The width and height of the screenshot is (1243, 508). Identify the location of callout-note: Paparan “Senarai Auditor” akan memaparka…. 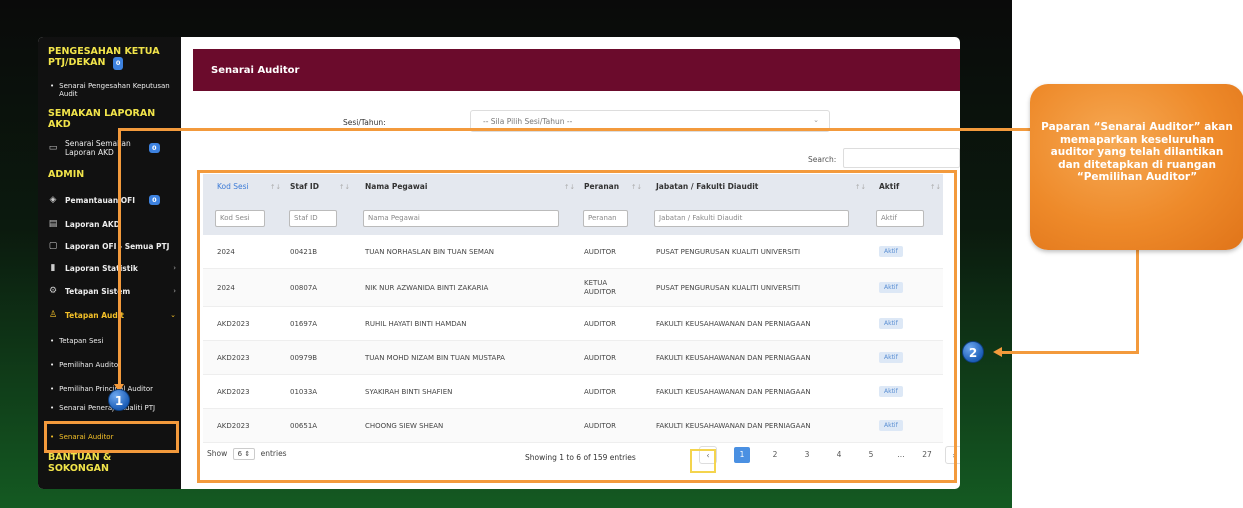
(1136, 167).